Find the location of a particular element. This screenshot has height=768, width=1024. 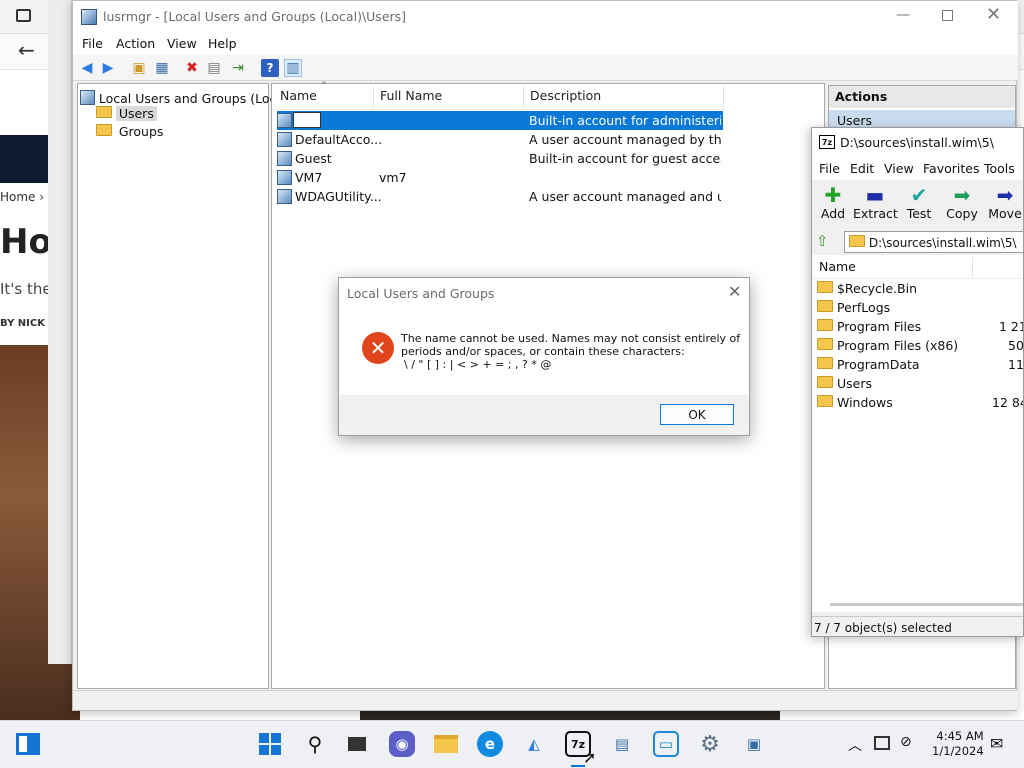

folder-icon is located at coordinates (825, 344).